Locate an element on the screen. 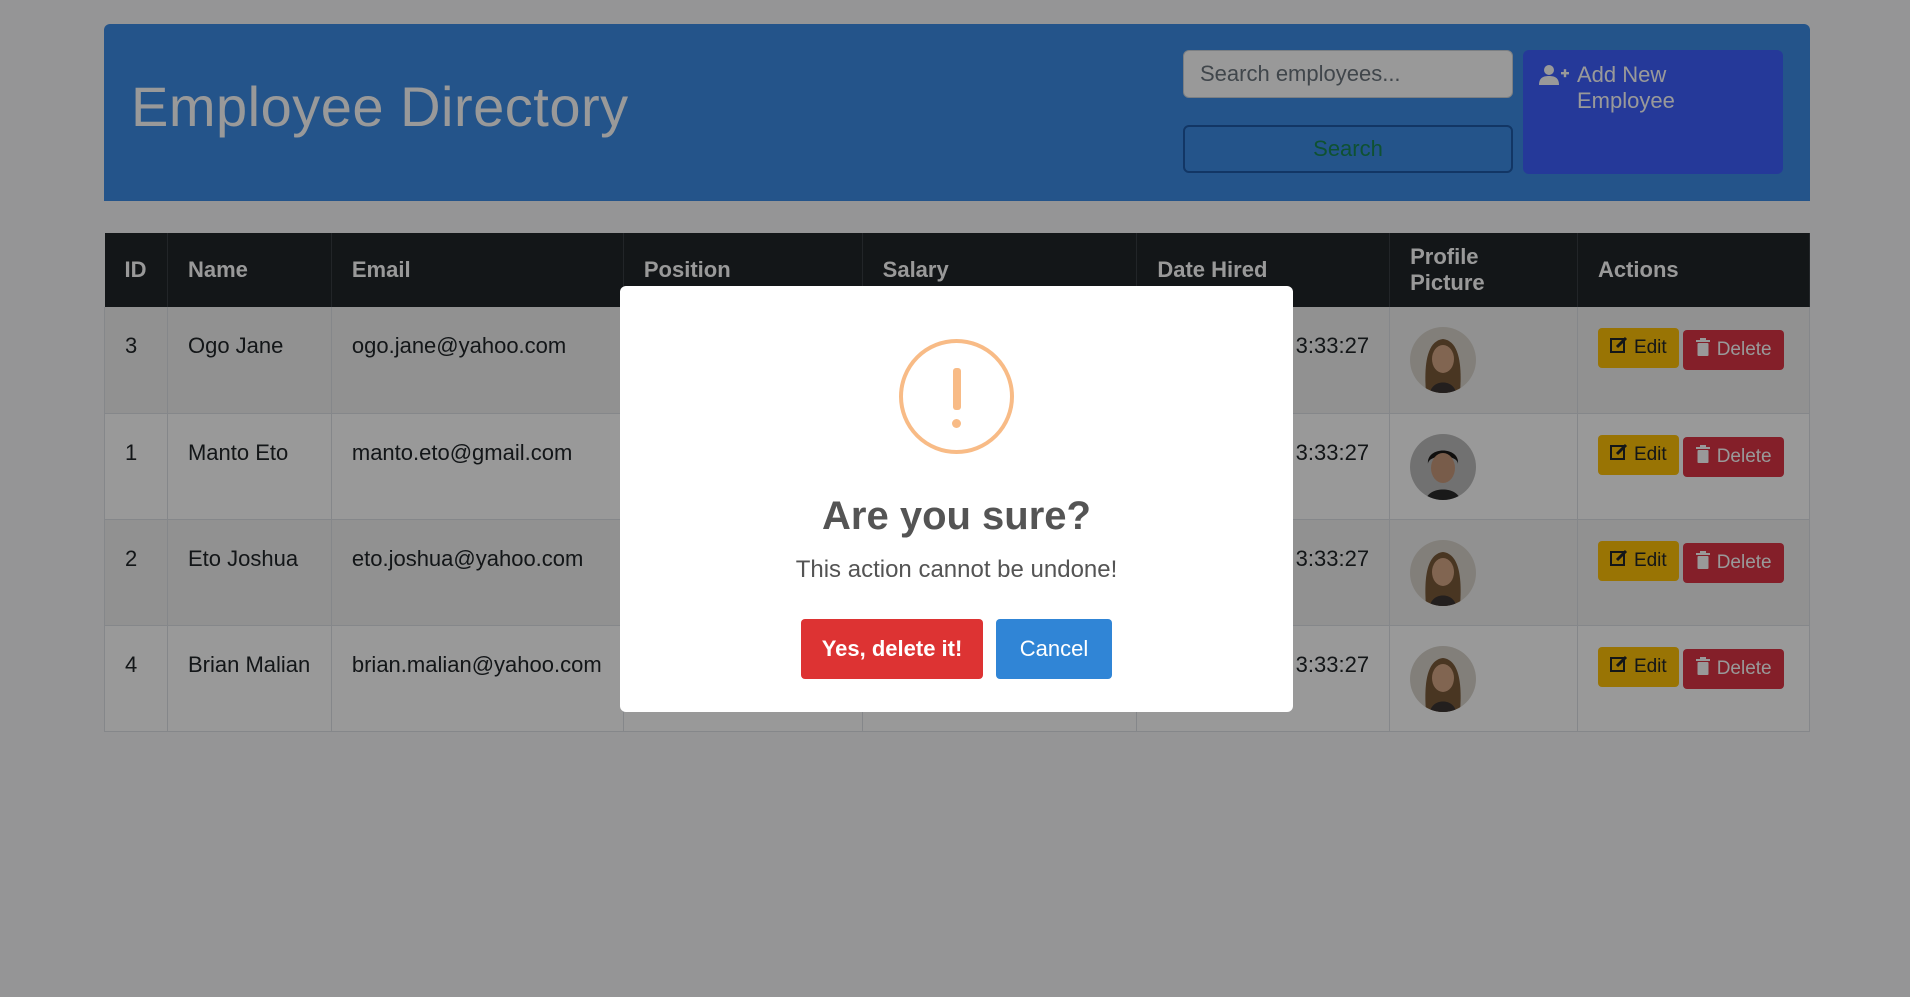  warning-icon-bar is located at coordinates (956, 389).